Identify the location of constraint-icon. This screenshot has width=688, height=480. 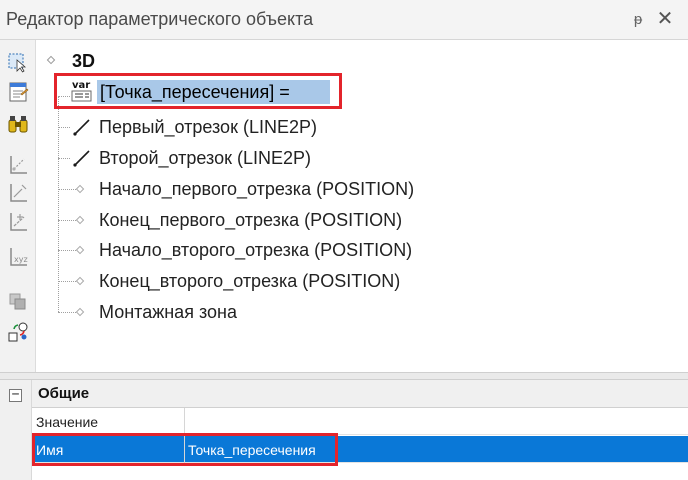
(18, 165).